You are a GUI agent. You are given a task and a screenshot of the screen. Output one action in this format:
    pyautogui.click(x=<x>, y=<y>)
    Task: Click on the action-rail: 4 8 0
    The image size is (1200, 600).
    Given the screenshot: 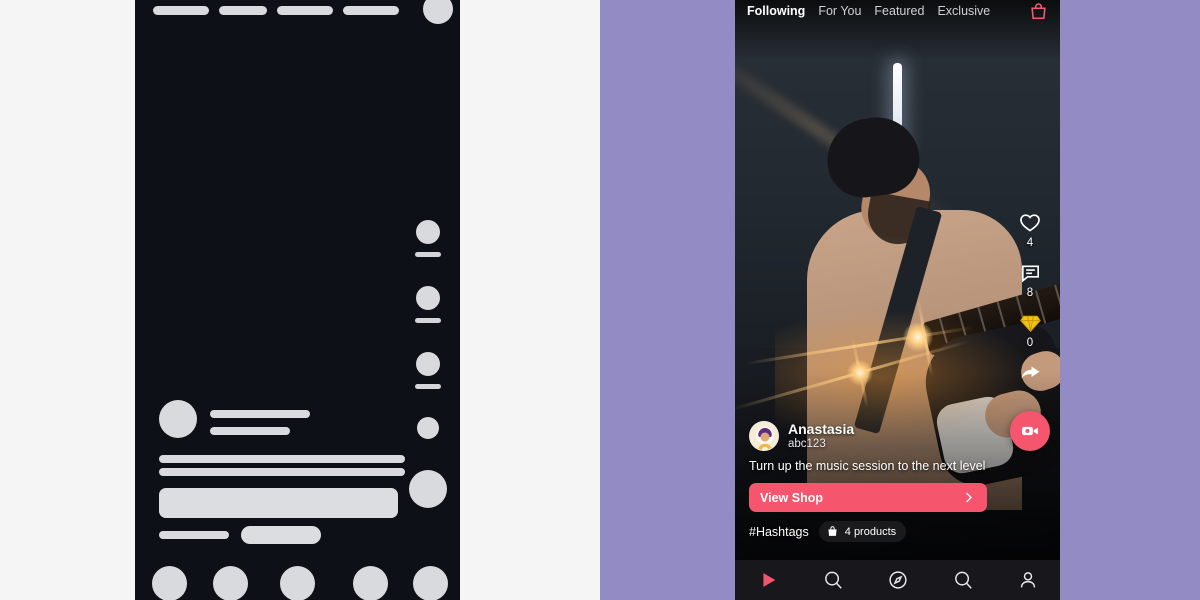 What is the action you would take?
    pyautogui.click(x=1030, y=330)
    